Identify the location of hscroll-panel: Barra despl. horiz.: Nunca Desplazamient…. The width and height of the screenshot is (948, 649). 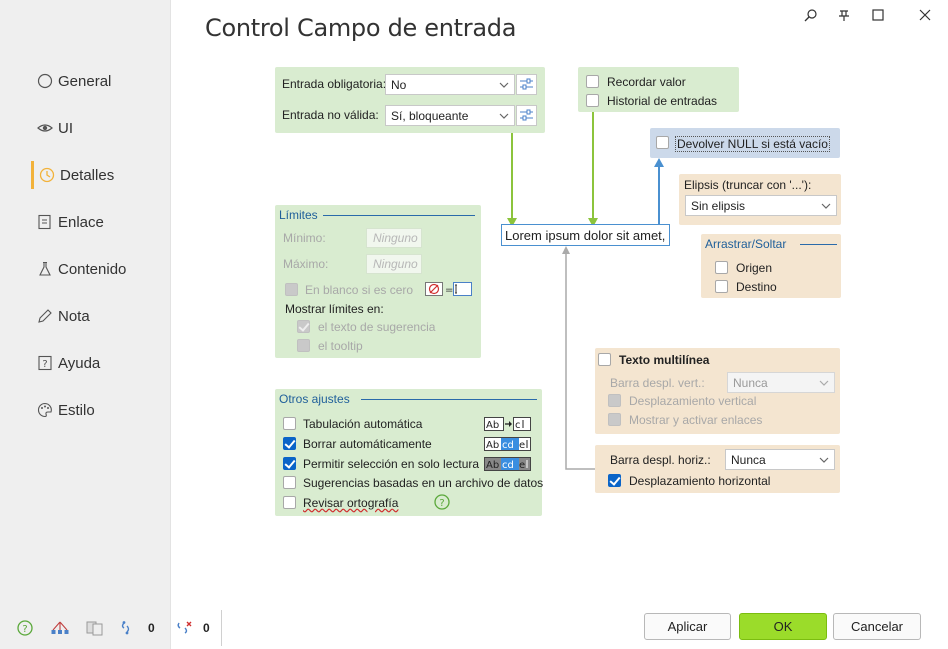
(717, 469).